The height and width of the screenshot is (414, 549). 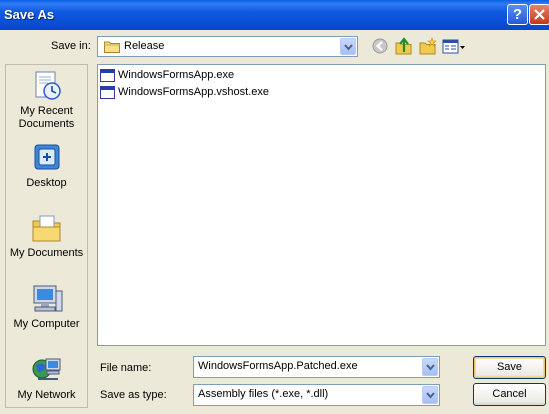 I want to click on help-icon: ?, so click(x=517, y=14).